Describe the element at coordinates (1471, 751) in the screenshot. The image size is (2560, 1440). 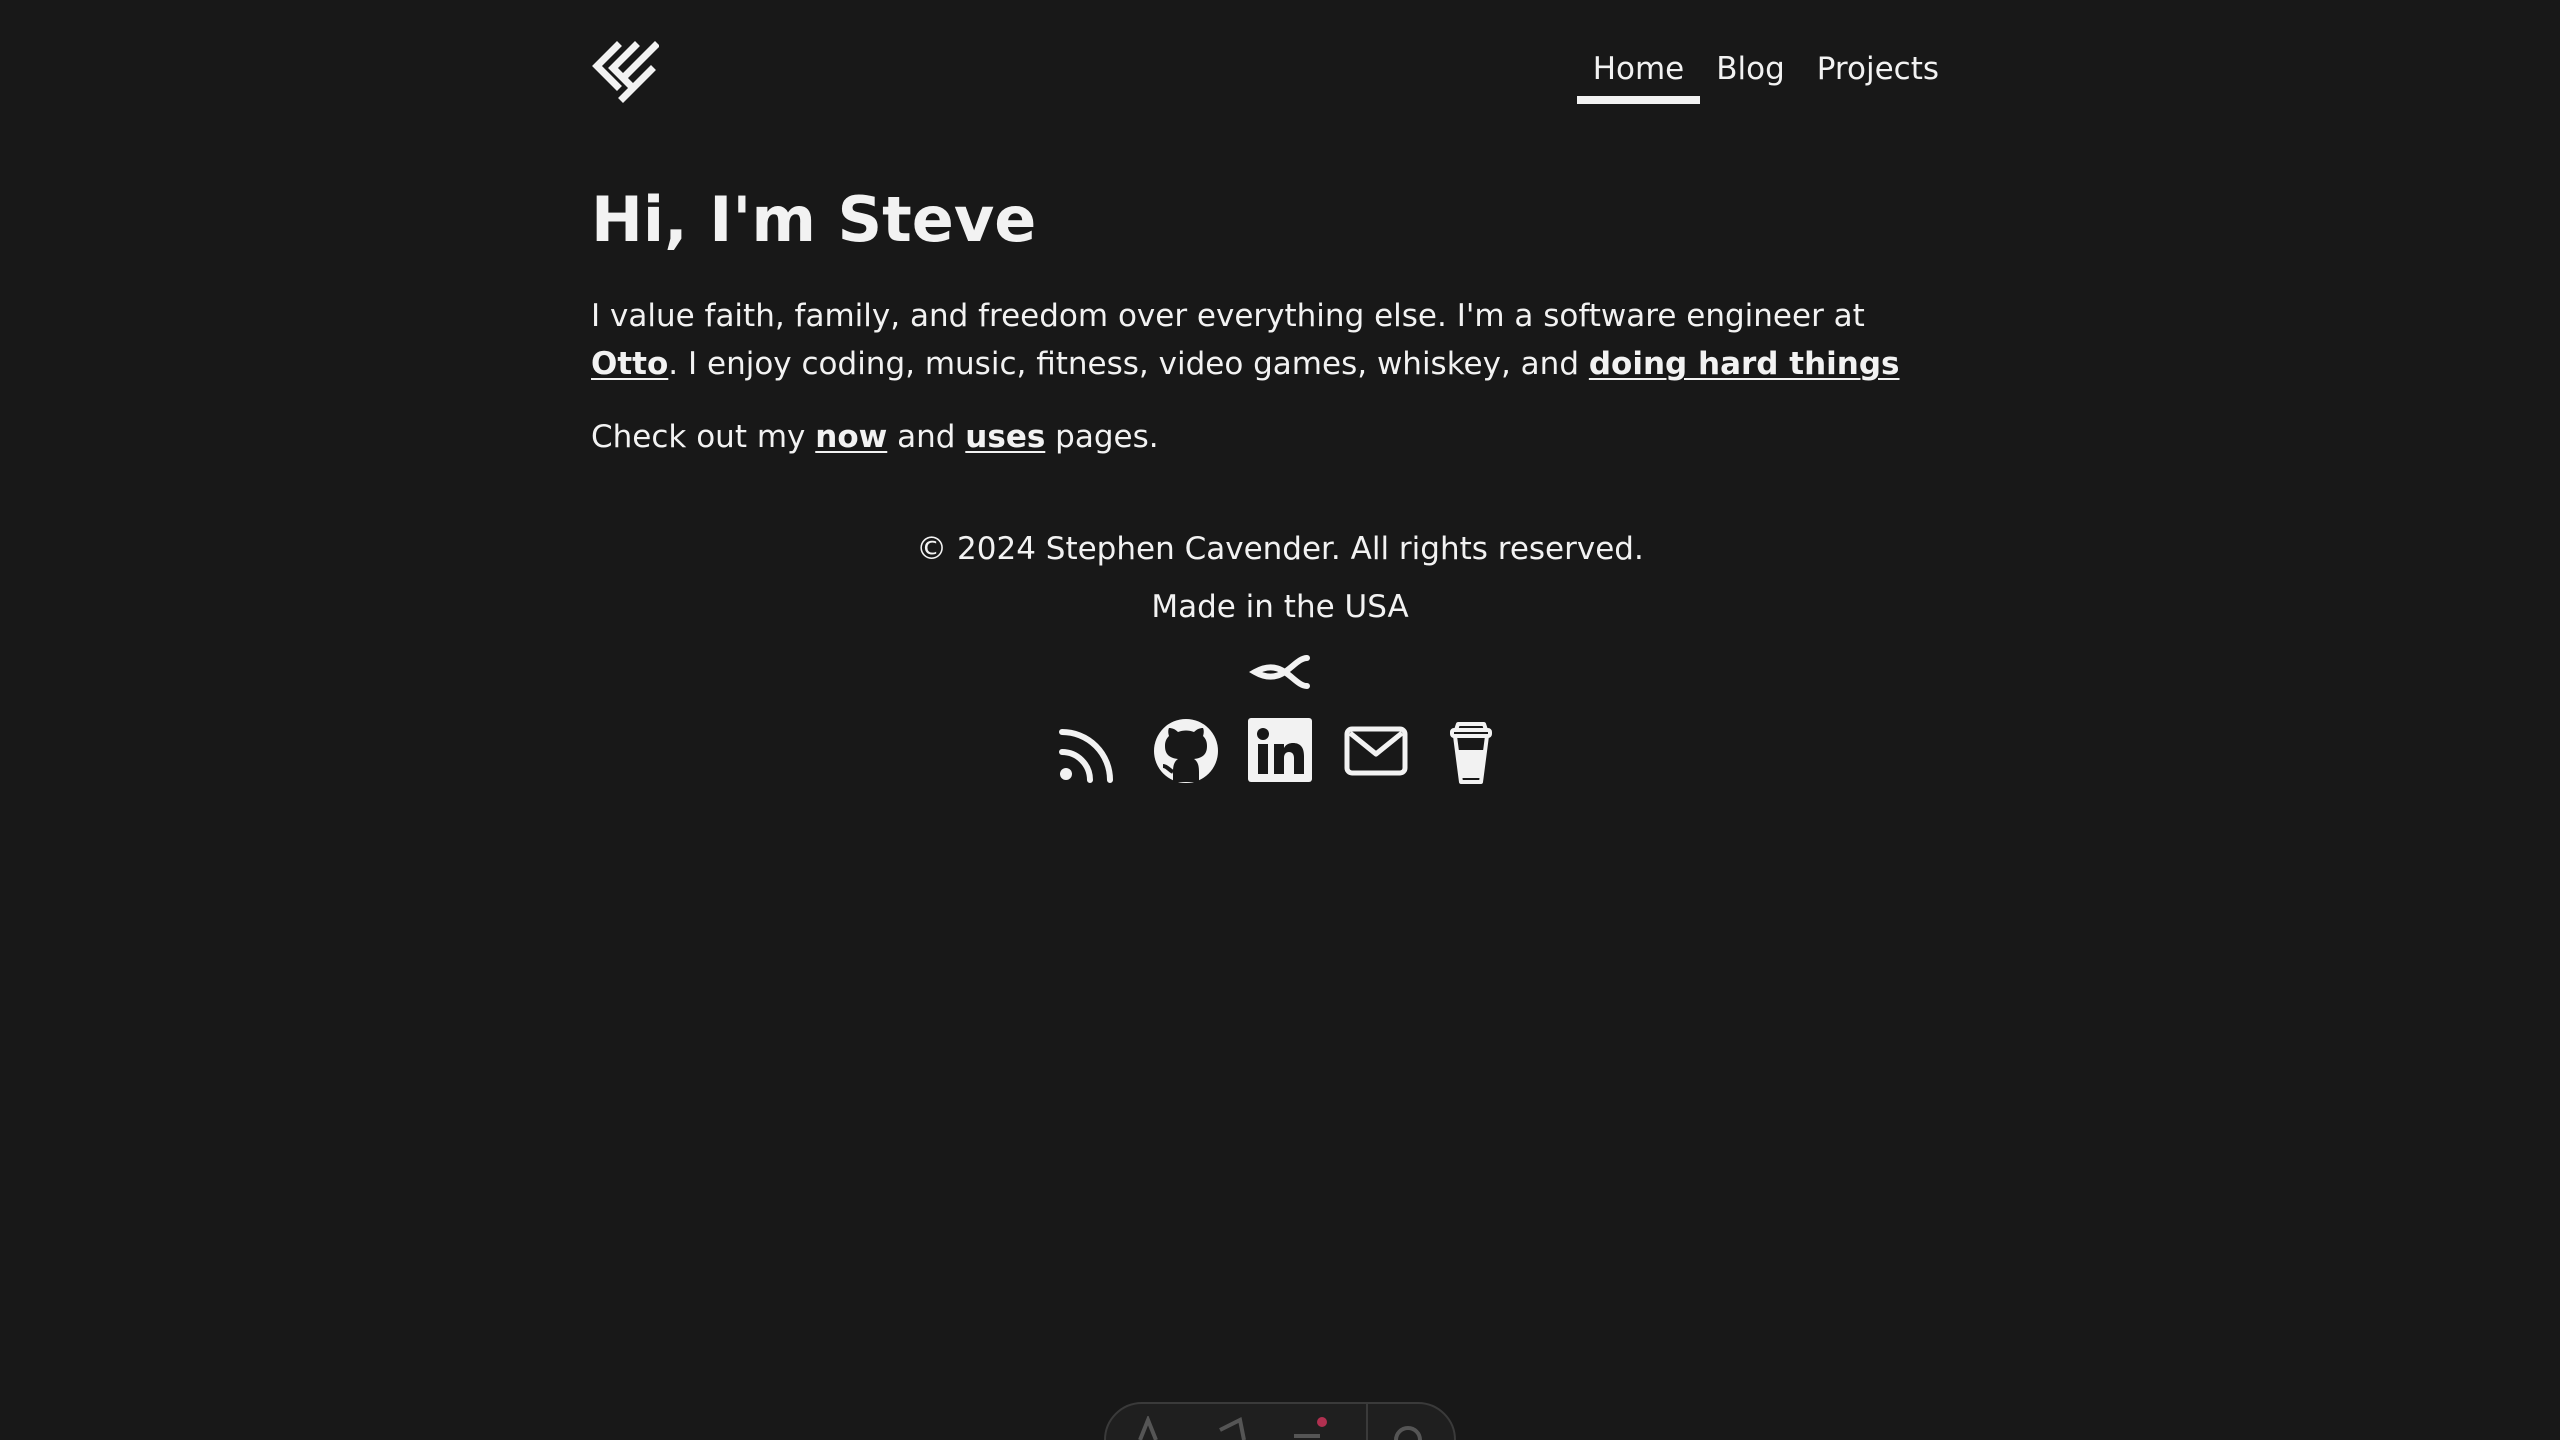
I see `coffee-cup-icon` at that location.